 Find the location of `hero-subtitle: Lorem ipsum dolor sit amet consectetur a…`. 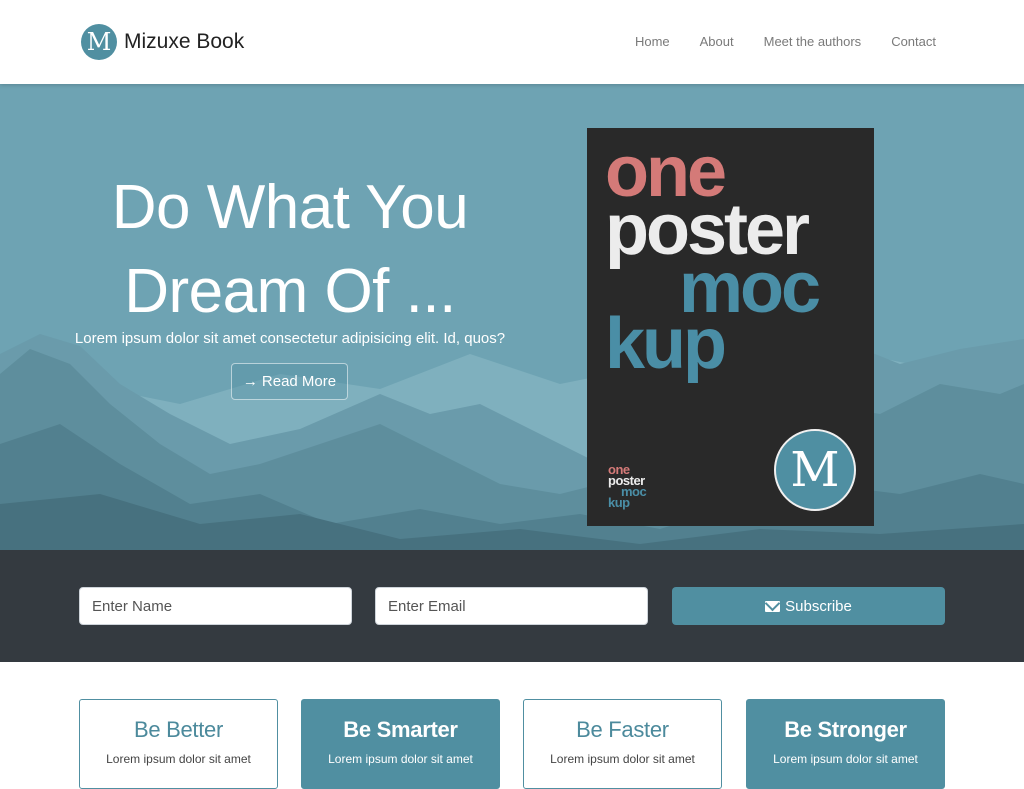

hero-subtitle: Lorem ipsum dolor sit amet consectetur a… is located at coordinates (290, 338).